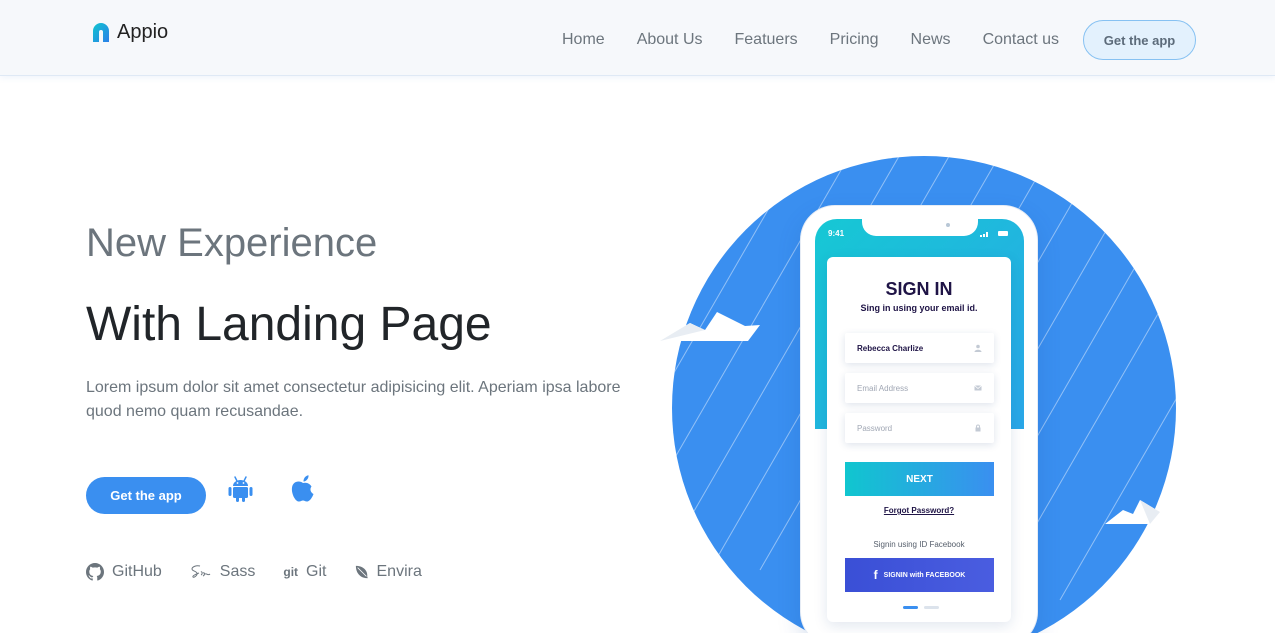 The width and height of the screenshot is (1275, 633). Describe the element at coordinates (240, 488) in the screenshot. I see `android-icon` at that location.